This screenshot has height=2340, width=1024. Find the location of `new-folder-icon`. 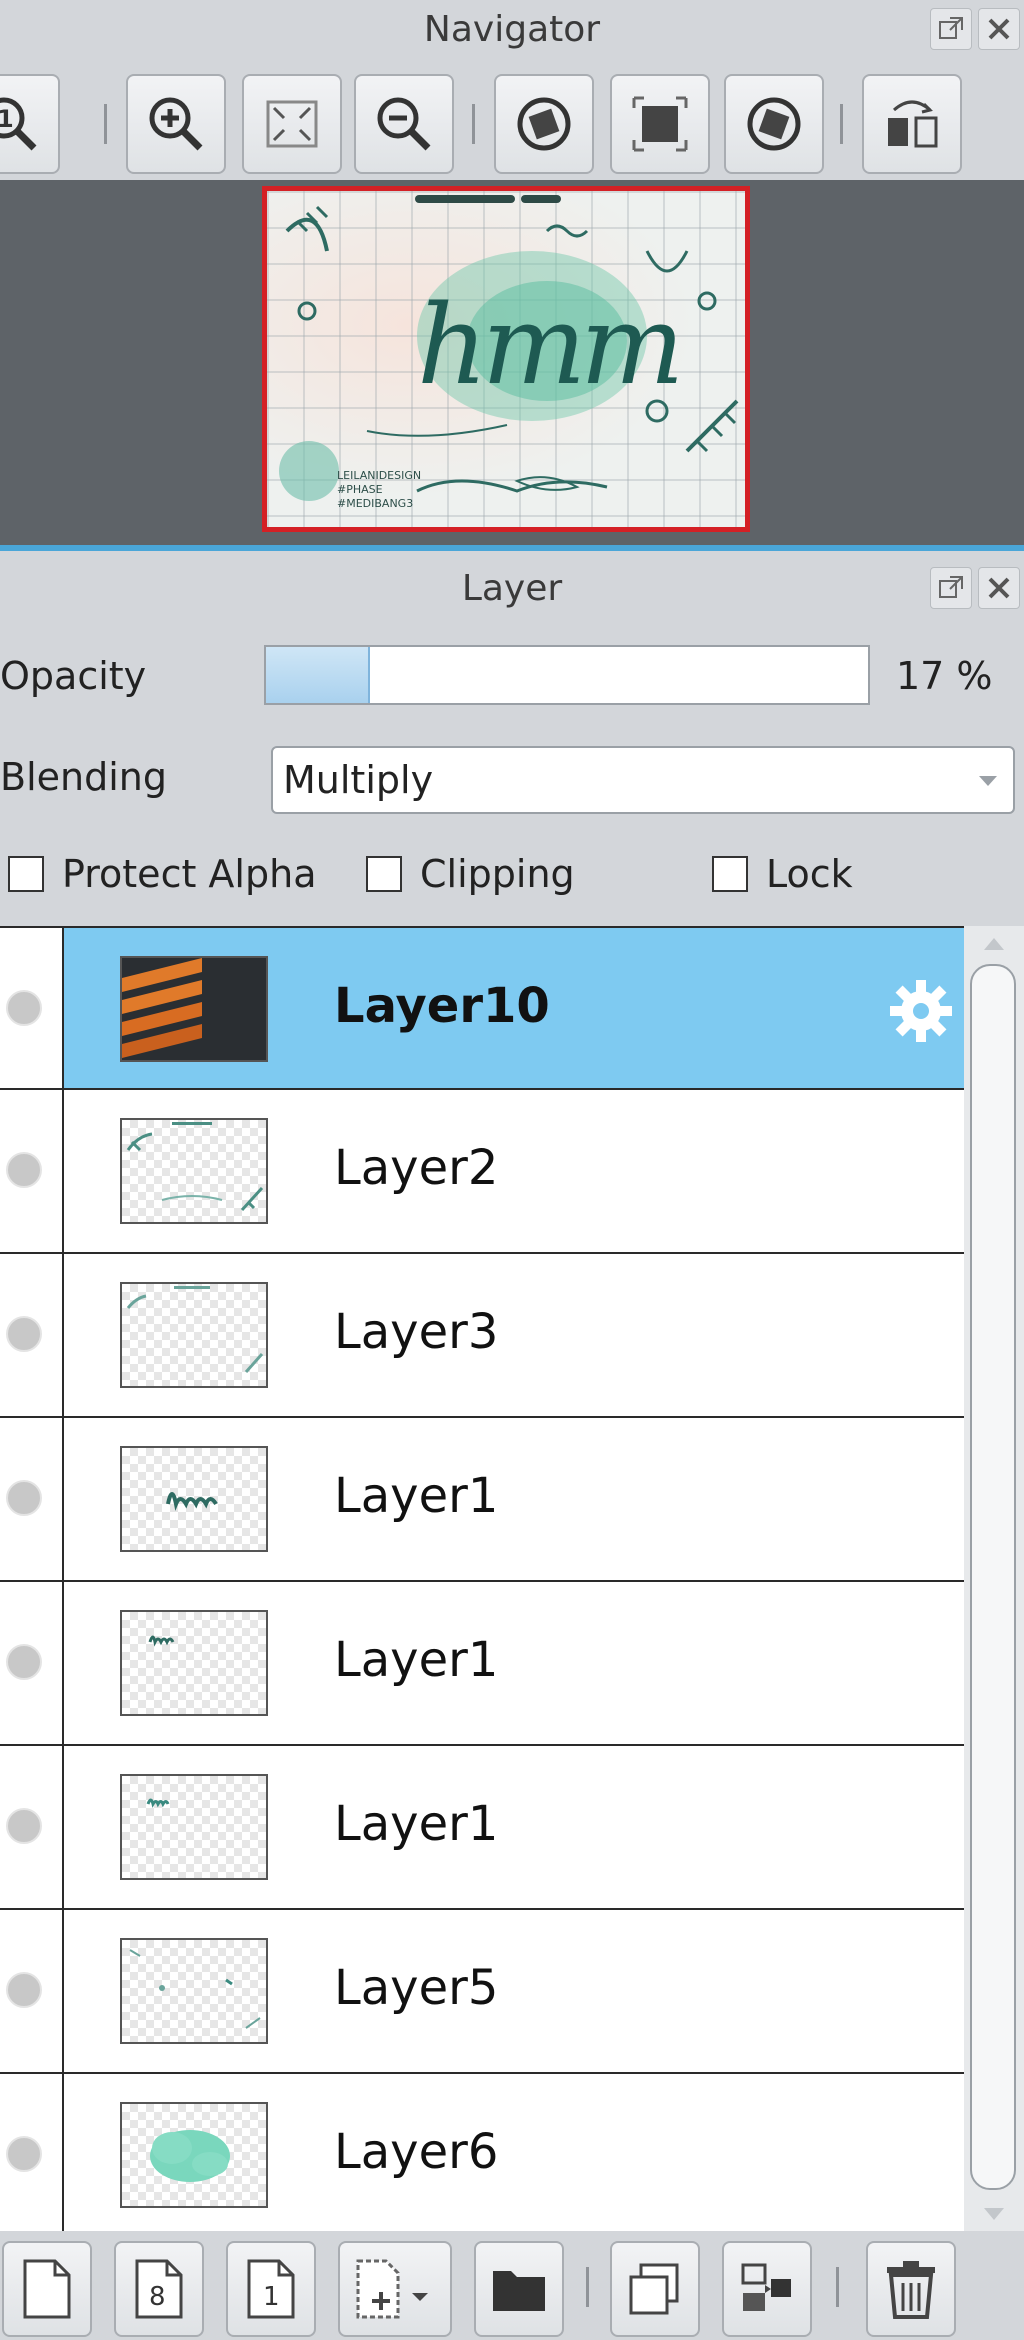

new-folder-icon is located at coordinates (519, 2291).